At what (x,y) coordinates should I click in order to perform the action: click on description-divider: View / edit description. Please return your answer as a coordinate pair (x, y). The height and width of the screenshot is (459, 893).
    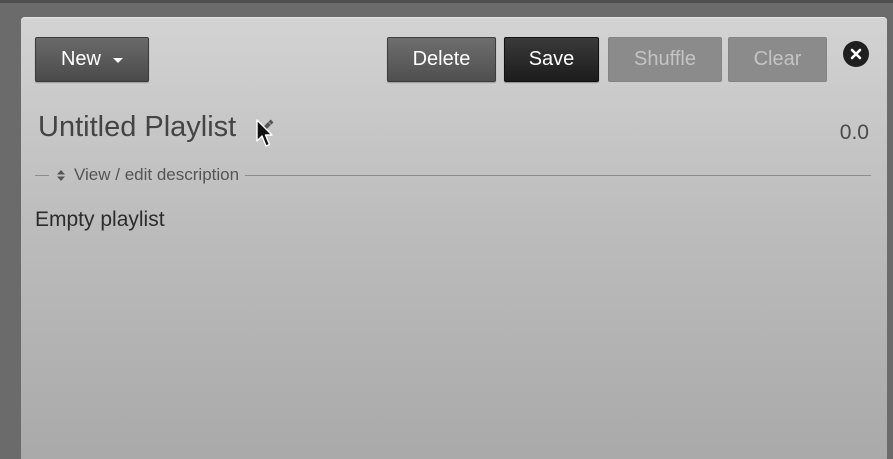
    Looking at the image, I should click on (453, 175).